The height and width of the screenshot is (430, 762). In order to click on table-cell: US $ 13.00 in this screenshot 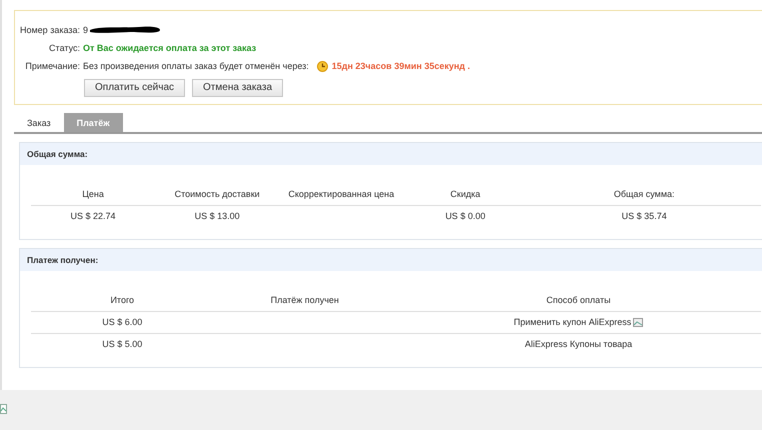, I will do `click(217, 216)`.